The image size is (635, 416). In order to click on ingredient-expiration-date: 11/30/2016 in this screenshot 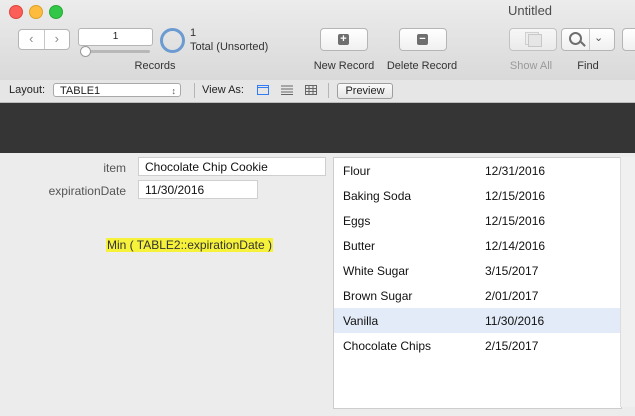, I will do `click(514, 321)`.